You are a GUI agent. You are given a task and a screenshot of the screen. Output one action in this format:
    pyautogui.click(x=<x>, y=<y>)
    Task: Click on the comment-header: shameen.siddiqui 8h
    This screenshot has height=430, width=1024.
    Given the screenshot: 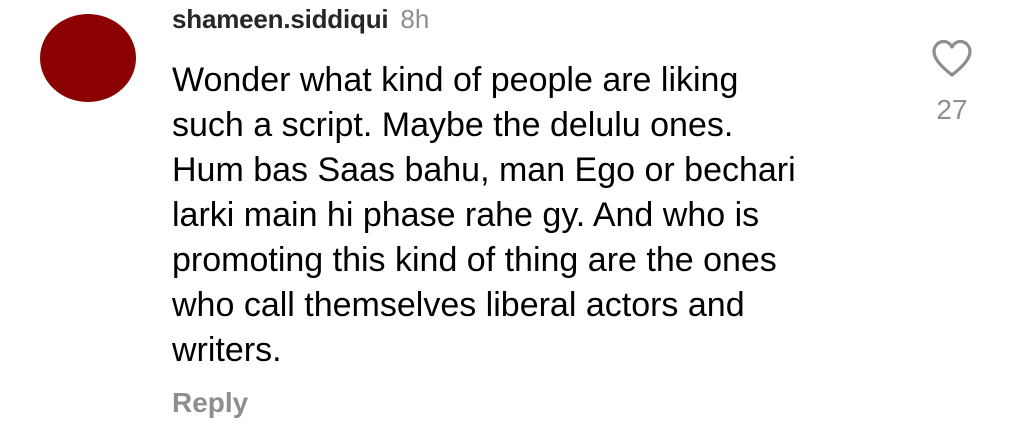 What is the action you would take?
    pyautogui.click(x=300, y=22)
    